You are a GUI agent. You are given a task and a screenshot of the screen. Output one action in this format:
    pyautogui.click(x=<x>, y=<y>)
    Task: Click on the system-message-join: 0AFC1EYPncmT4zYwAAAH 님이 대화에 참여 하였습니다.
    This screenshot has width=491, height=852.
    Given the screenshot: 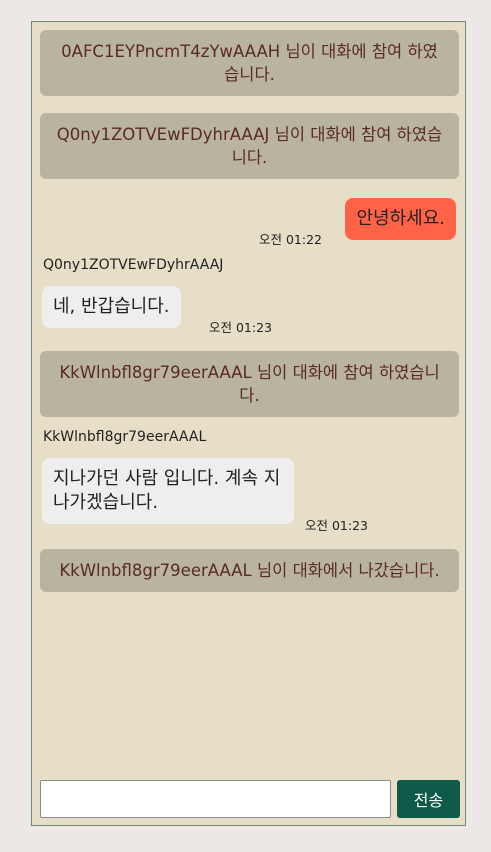 What is the action you would take?
    pyautogui.click(x=249, y=63)
    